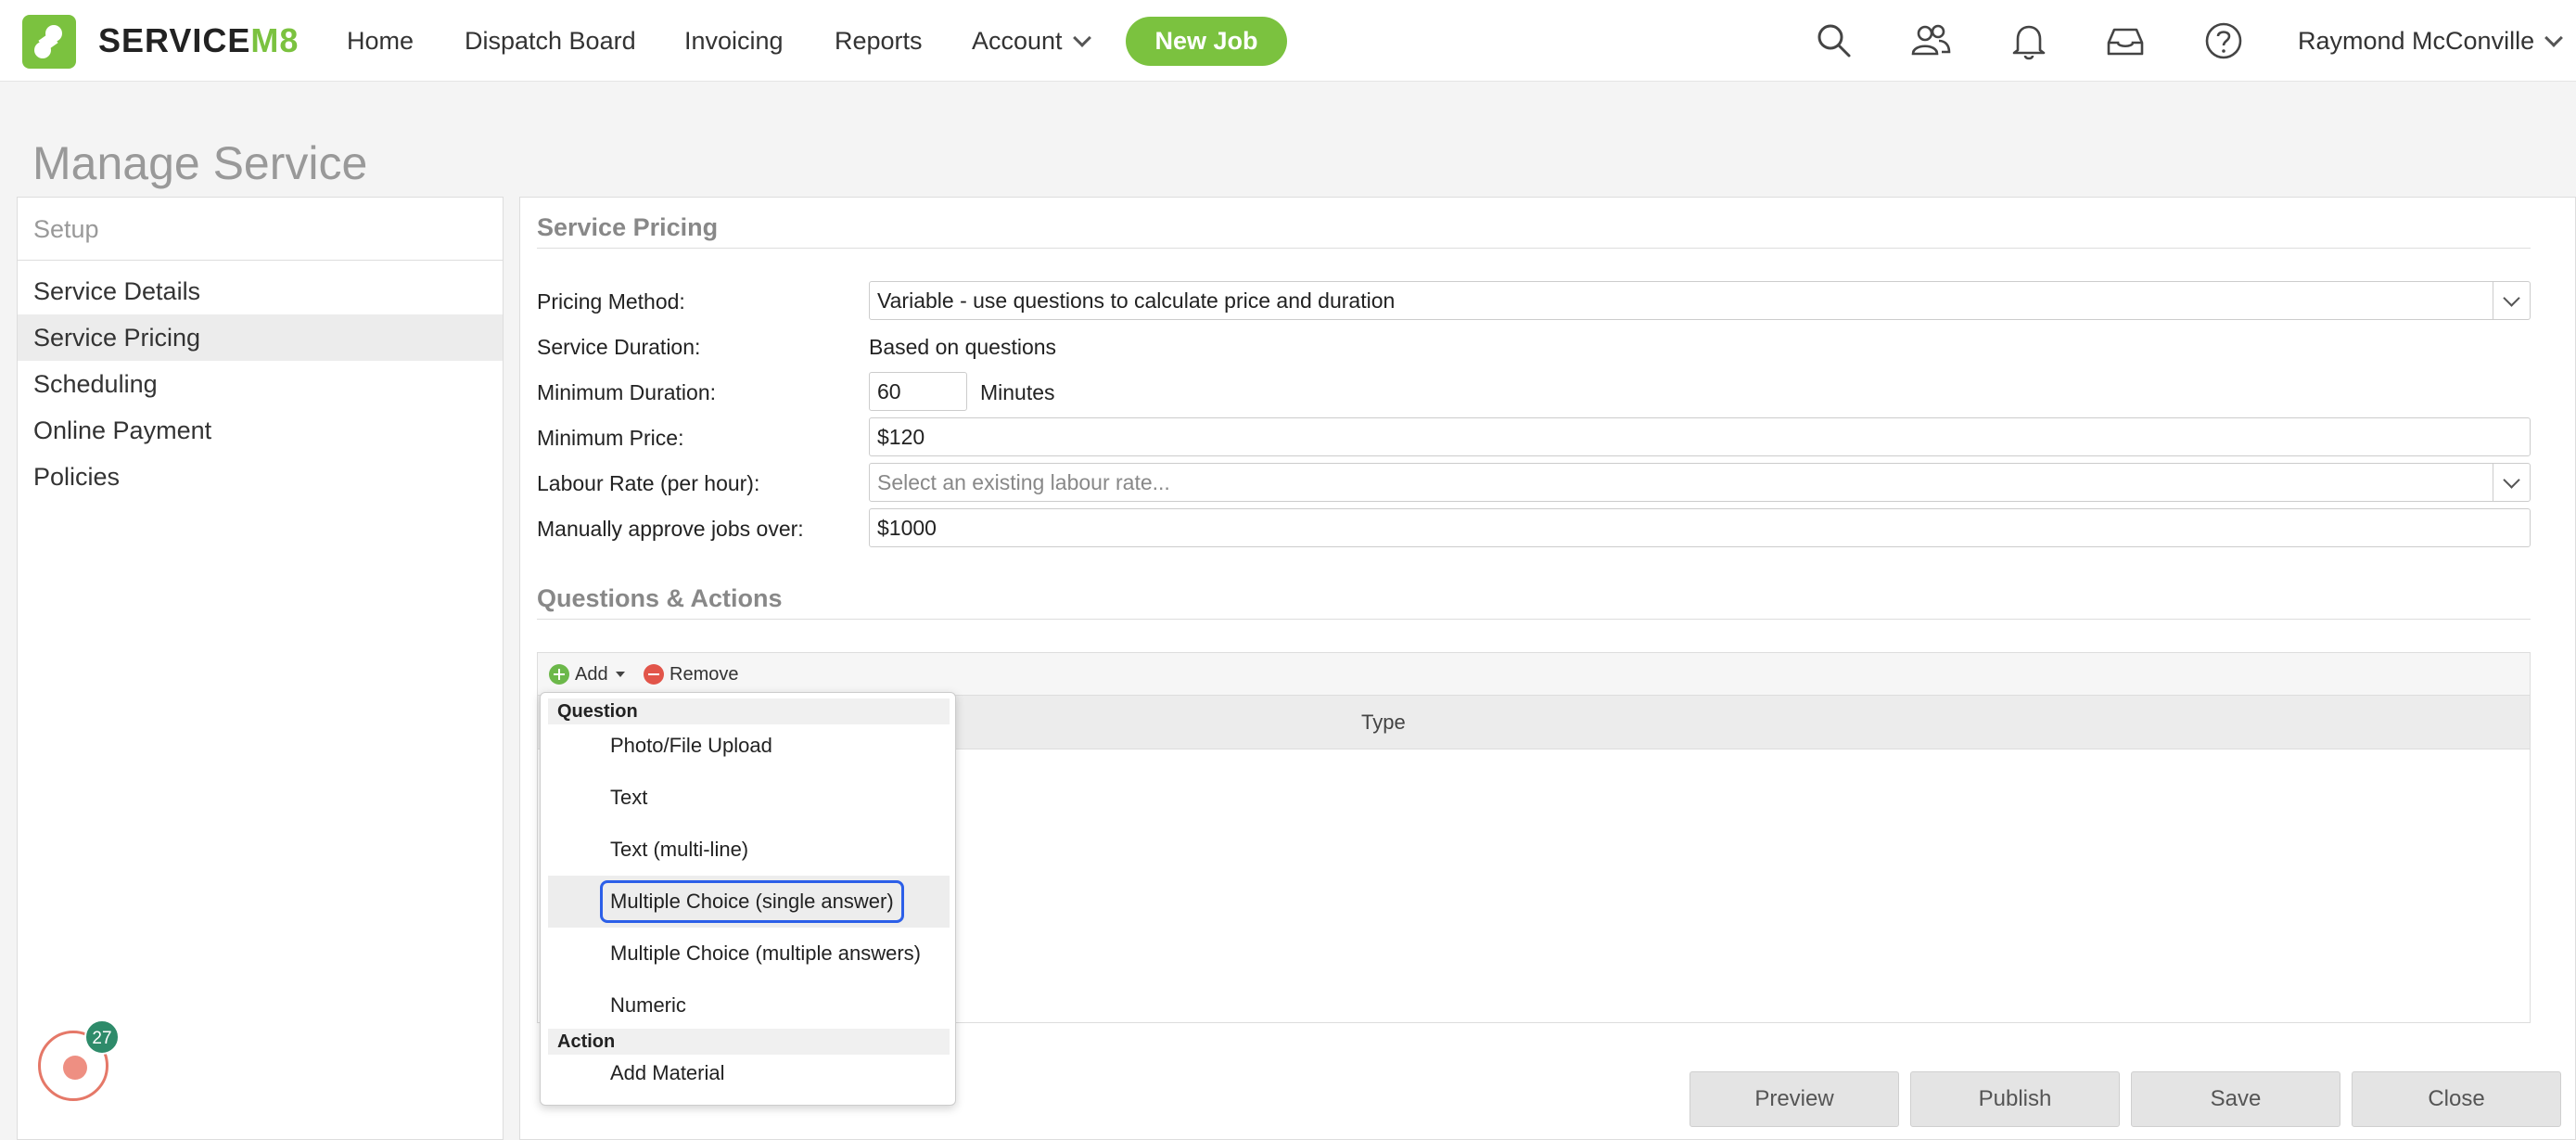 The height and width of the screenshot is (1140, 2576). What do you see at coordinates (1384, 722) in the screenshot?
I see `column-header-type: Type` at bounding box center [1384, 722].